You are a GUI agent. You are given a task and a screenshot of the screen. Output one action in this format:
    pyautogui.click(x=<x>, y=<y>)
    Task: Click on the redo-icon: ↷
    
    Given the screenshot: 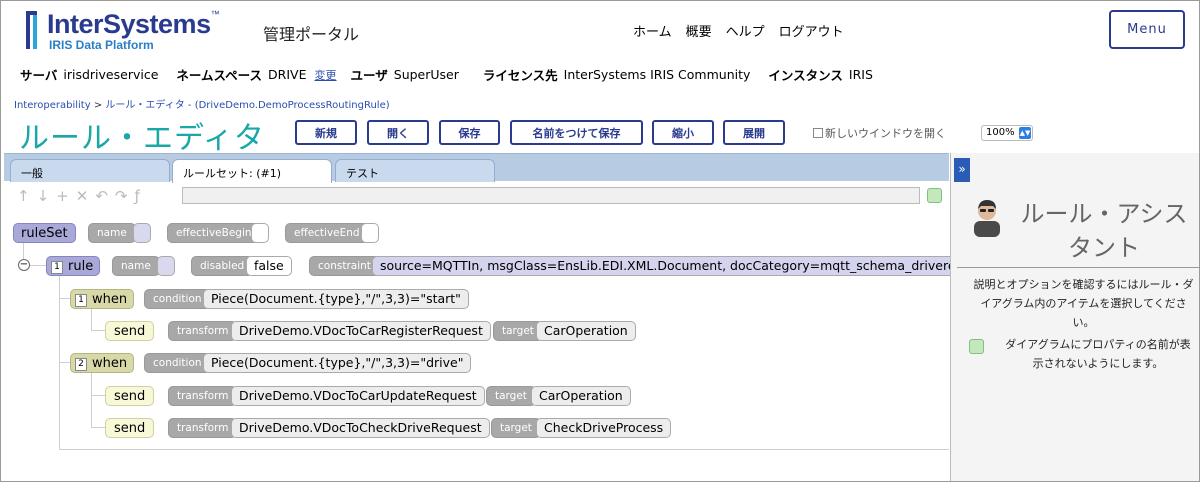 What is the action you would take?
    pyautogui.click(x=121, y=196)
    